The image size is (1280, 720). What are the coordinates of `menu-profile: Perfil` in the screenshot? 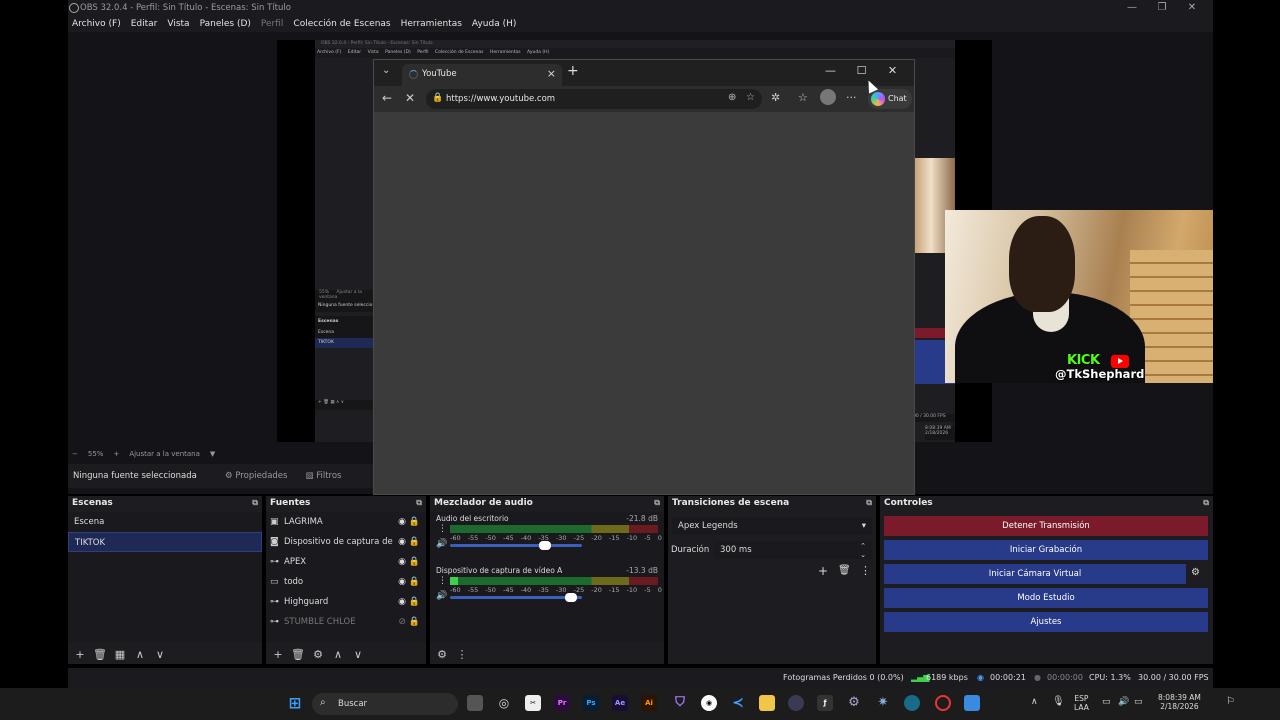 It's located at (272, 24).